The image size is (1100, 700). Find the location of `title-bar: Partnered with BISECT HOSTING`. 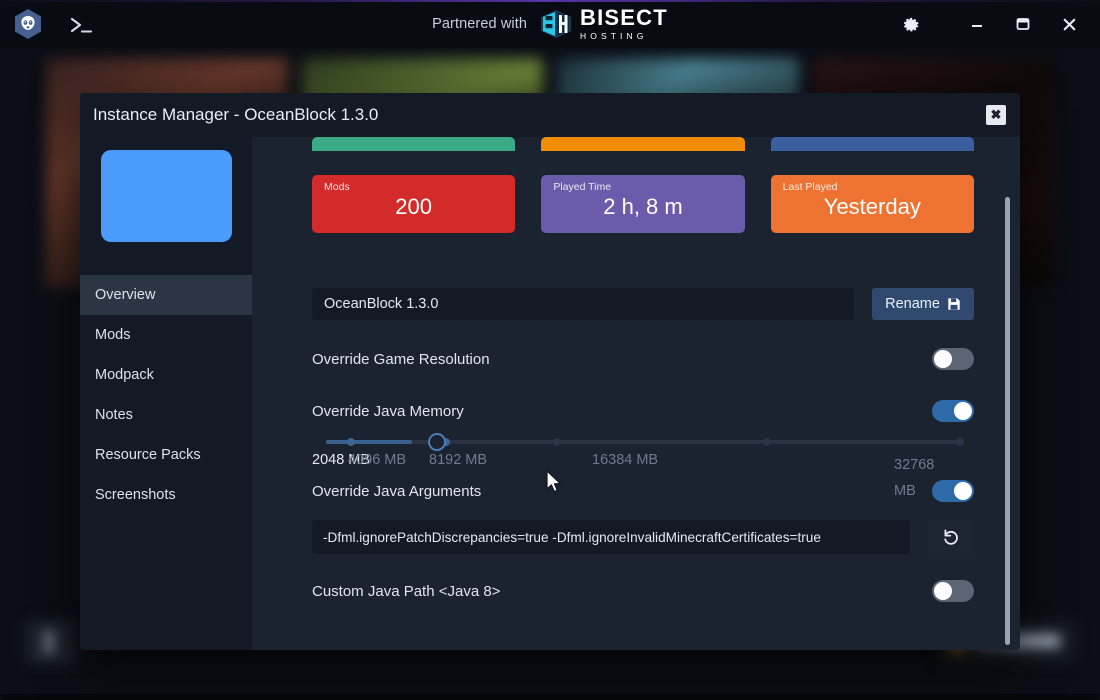

title-bar: Partnered with BISECT HOSTING is located at coordinates (550, 24).